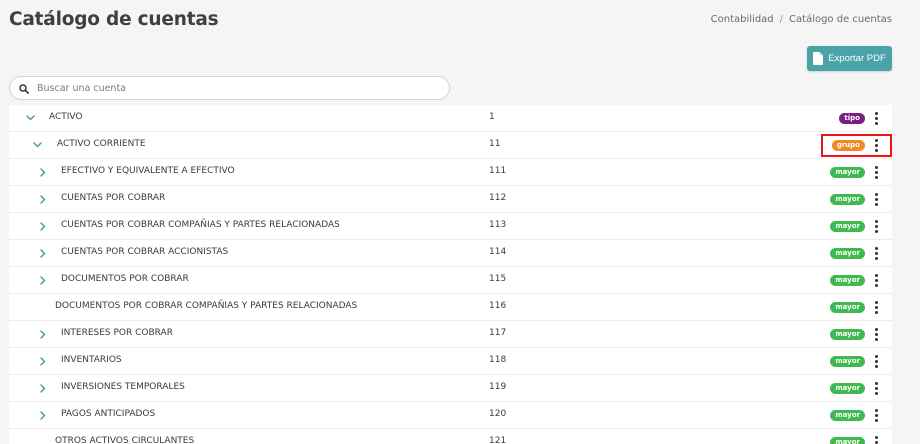  I want to click on account-code: 120, so click(498, 414).